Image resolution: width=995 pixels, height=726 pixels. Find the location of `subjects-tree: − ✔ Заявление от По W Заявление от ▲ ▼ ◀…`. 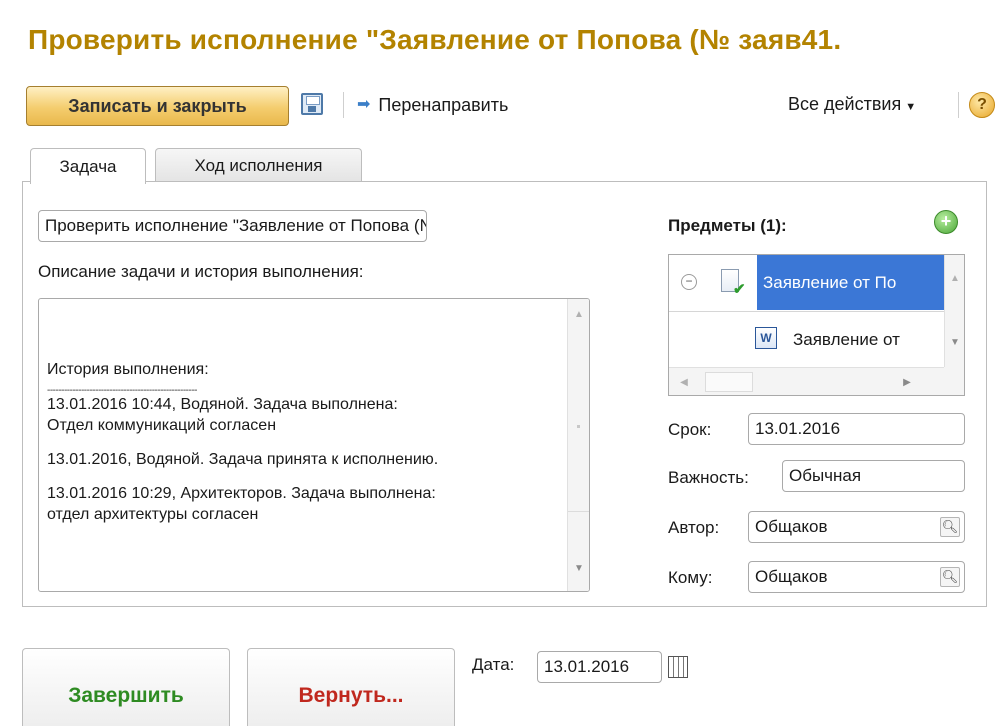

subjects-tree: − ✔ Заявление от По W Заявление от ▲ ▼ ◀… is located at coordinates (816, 325).